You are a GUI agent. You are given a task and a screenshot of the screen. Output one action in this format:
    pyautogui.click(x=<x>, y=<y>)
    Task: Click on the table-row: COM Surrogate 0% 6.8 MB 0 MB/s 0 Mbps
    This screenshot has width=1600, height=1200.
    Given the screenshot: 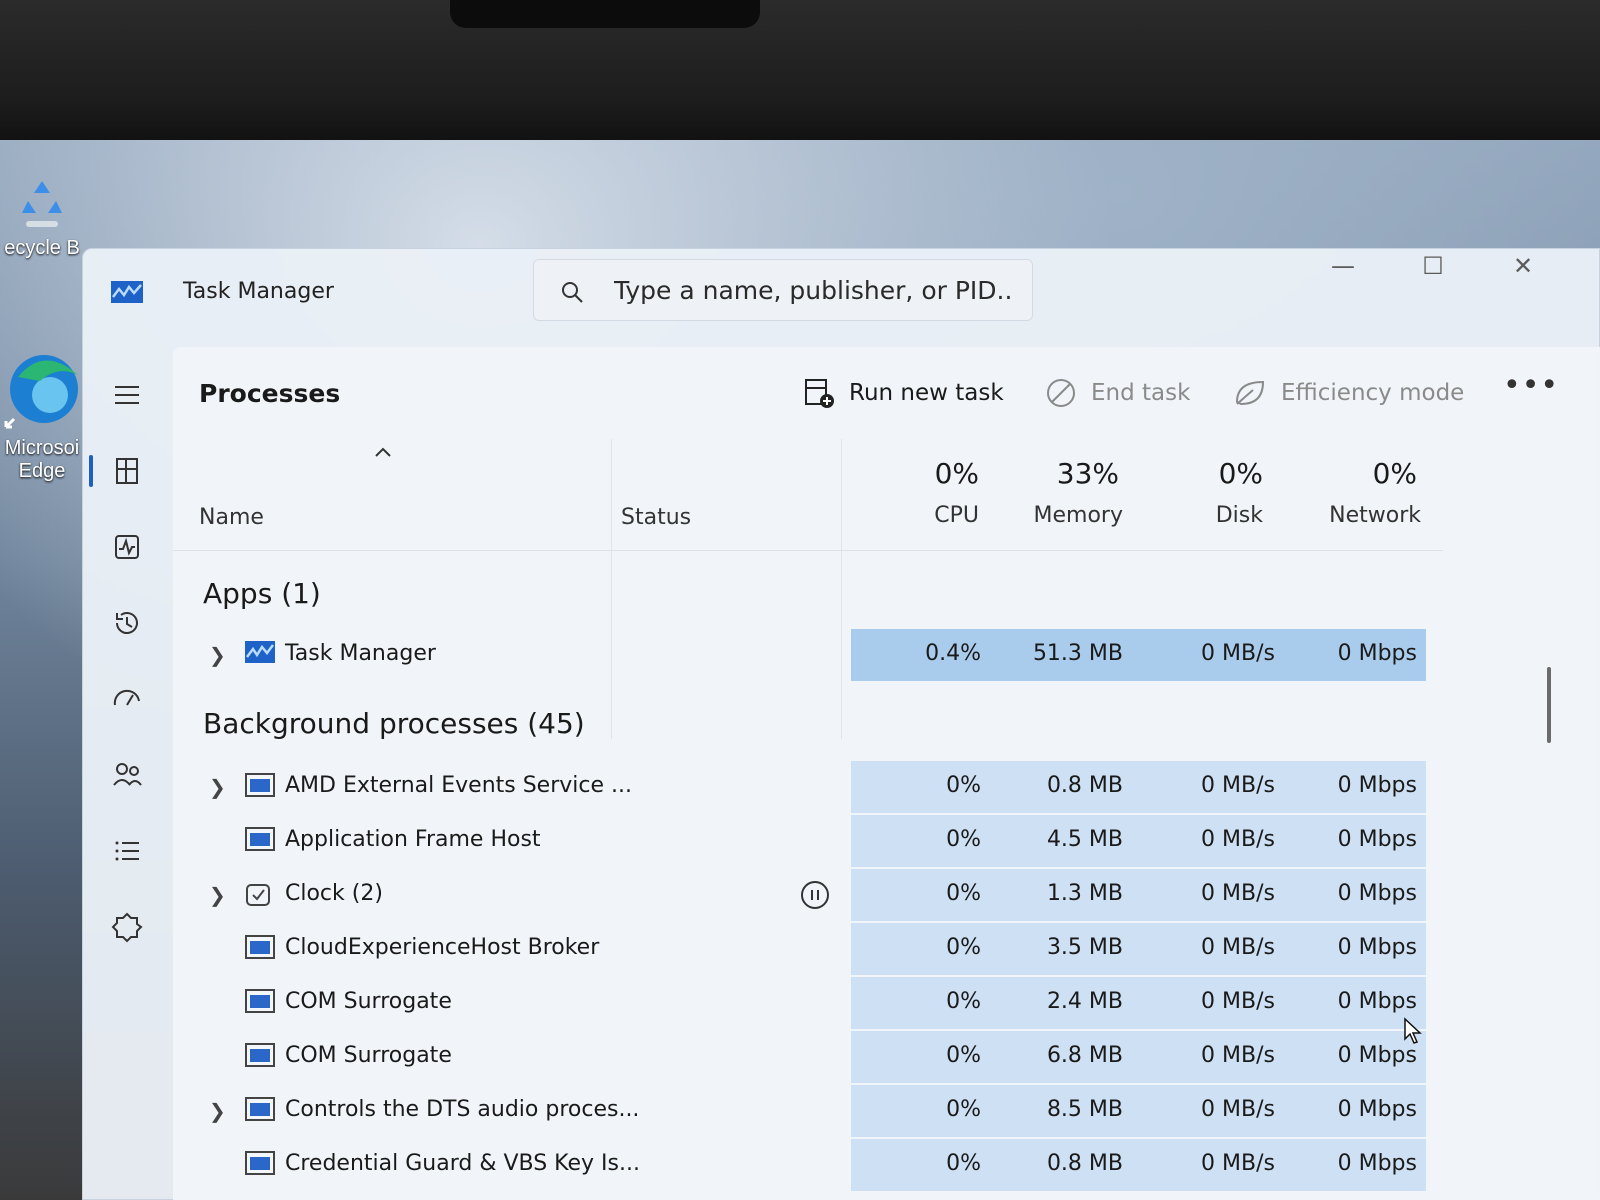 What is the action you would take?
    pyautogui.click(x=808, y=1057)
    